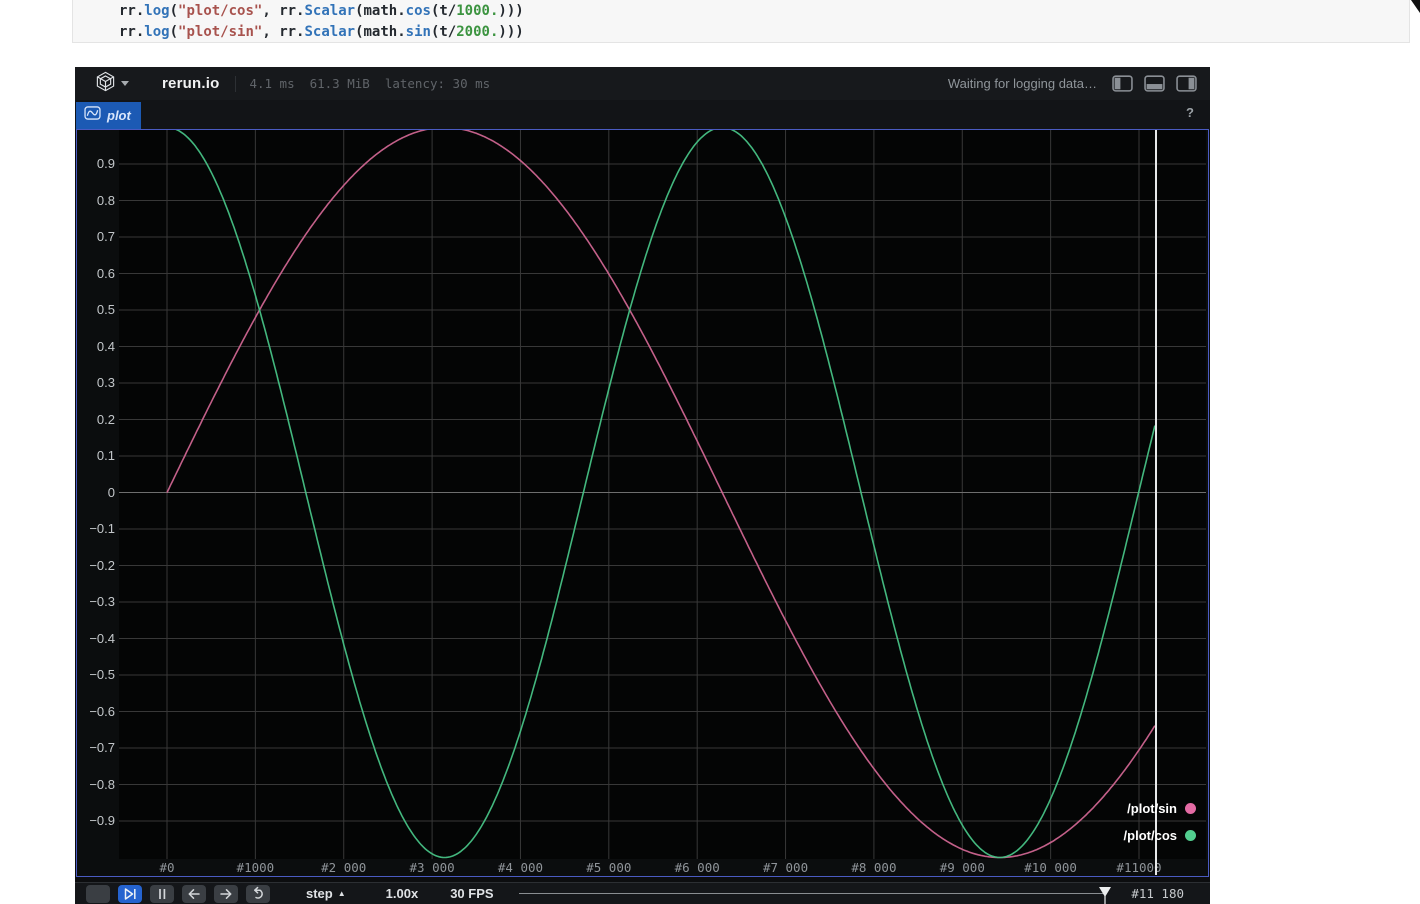 The image size is (1420, 904). I want to click on play-button, so click(98, 893).